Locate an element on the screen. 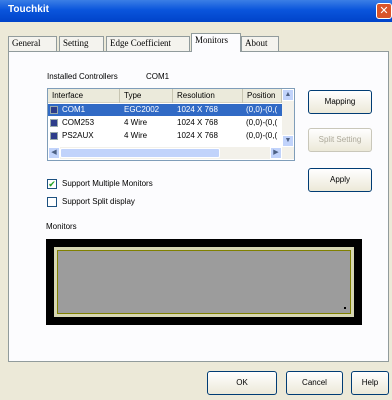 This screenshot has height=400, width=392. split-setting-button: Split Setting is located at coordinates (340, 140).